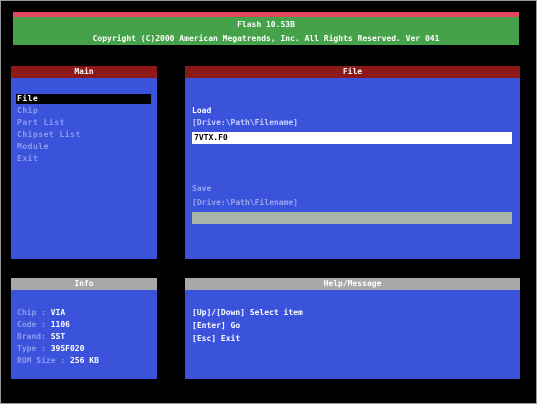 The height and width of the screenshot is (404, 537). Describe the element at coordinates (58, 336) in the screenshot. I see `info-value: SST` at that location.